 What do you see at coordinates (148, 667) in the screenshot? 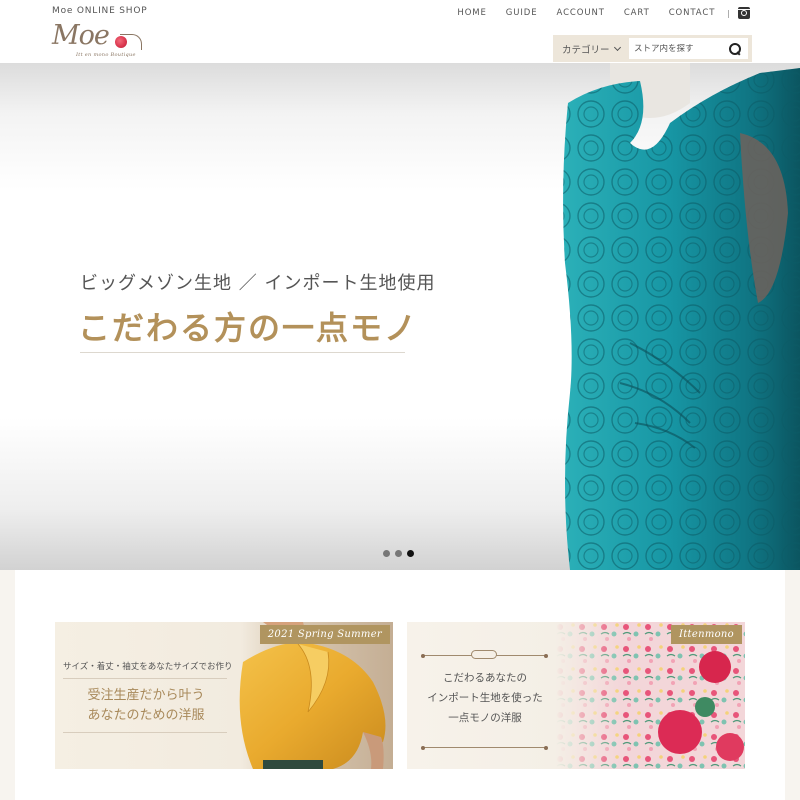
I see `banner-lead-text: サイズ・着丈・袖丈をあなたサイズでお作り` at bounding box center [148, 667].